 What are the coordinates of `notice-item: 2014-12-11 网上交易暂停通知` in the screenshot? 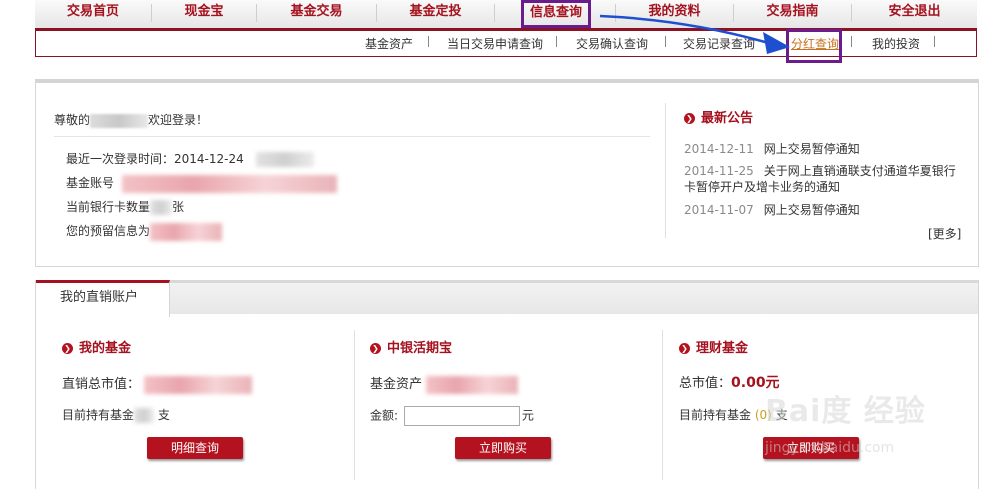 It's located at (824, 149).